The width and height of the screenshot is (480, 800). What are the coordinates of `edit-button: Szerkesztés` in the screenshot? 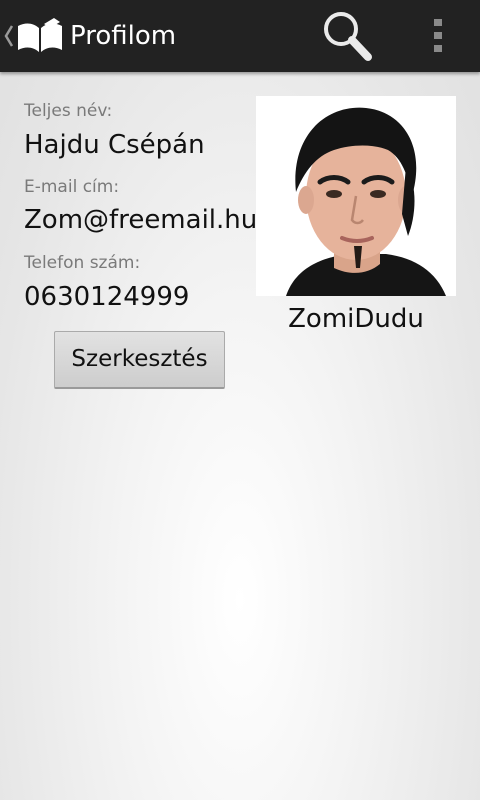 It's located at (139, 360).